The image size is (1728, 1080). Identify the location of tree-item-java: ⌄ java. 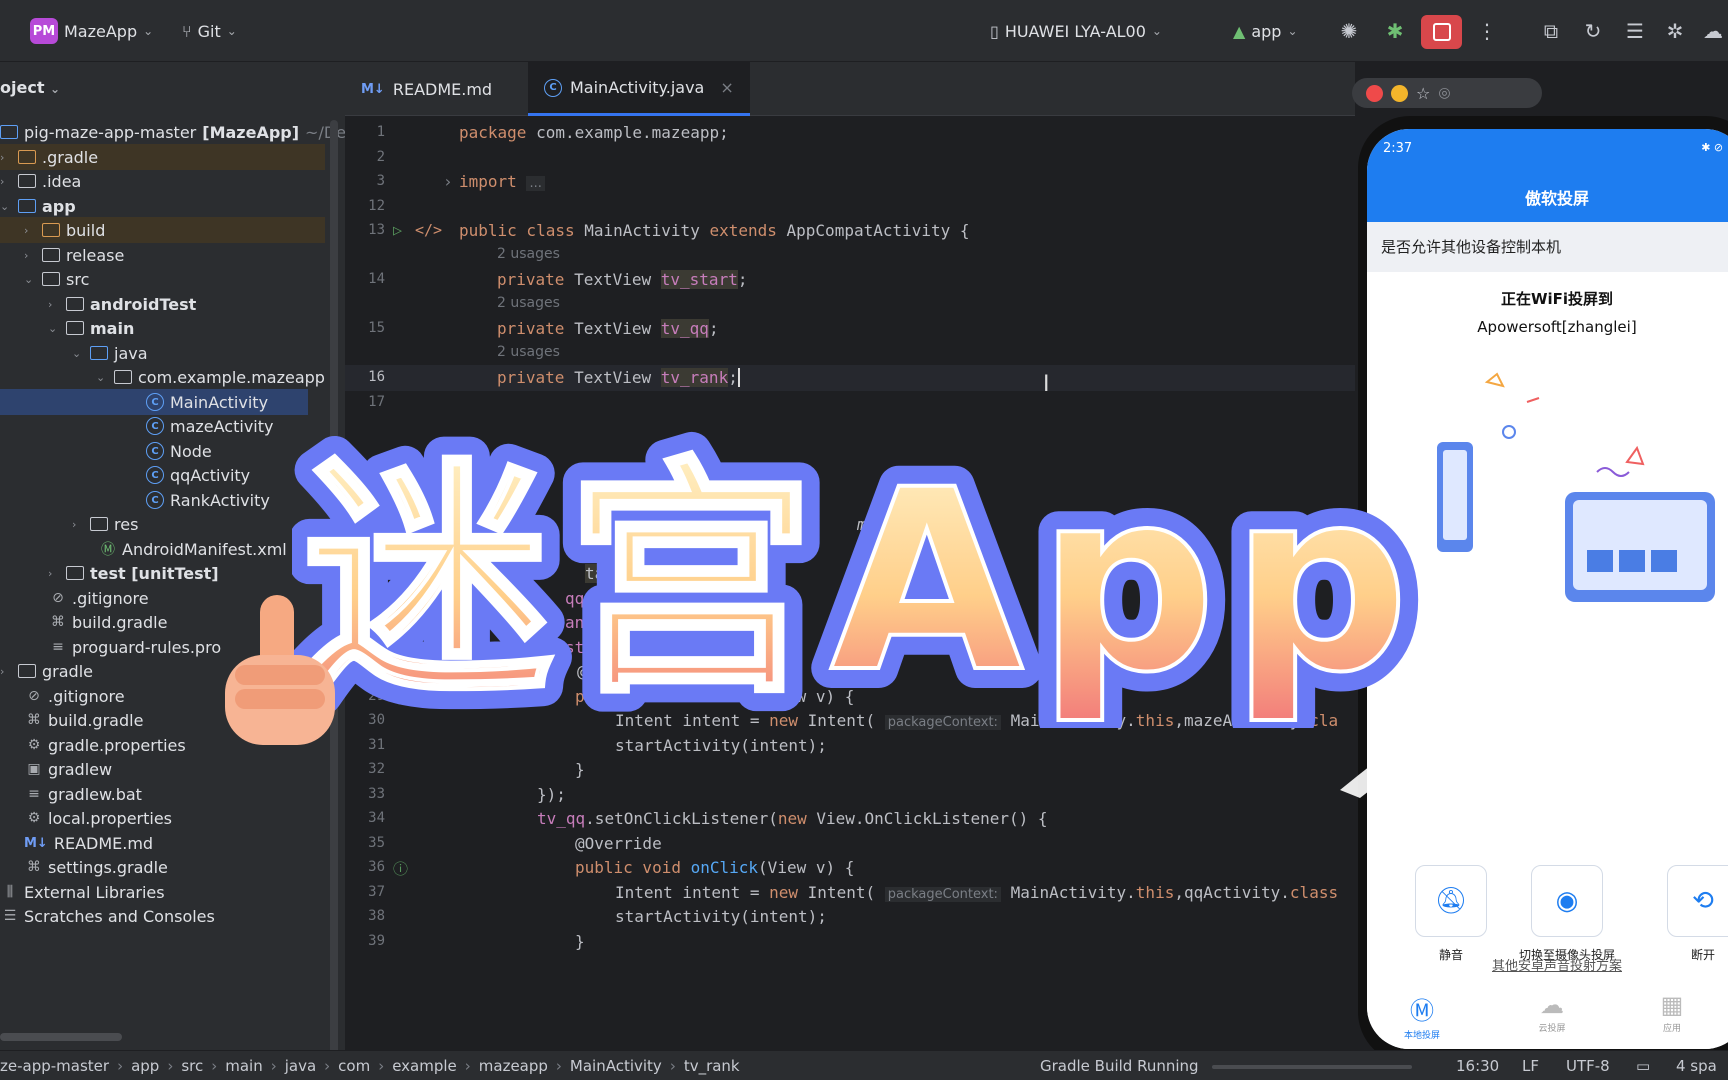
(110, 353).